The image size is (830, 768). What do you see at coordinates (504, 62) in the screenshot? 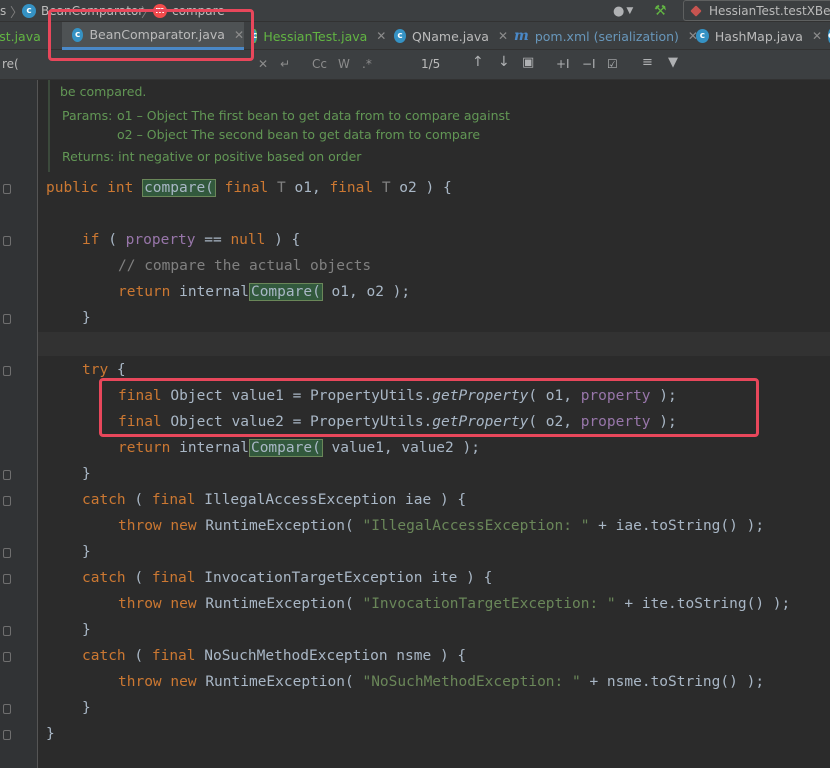
I see `next-occurrence-icon: ↓` at bounding box center [504, 62].